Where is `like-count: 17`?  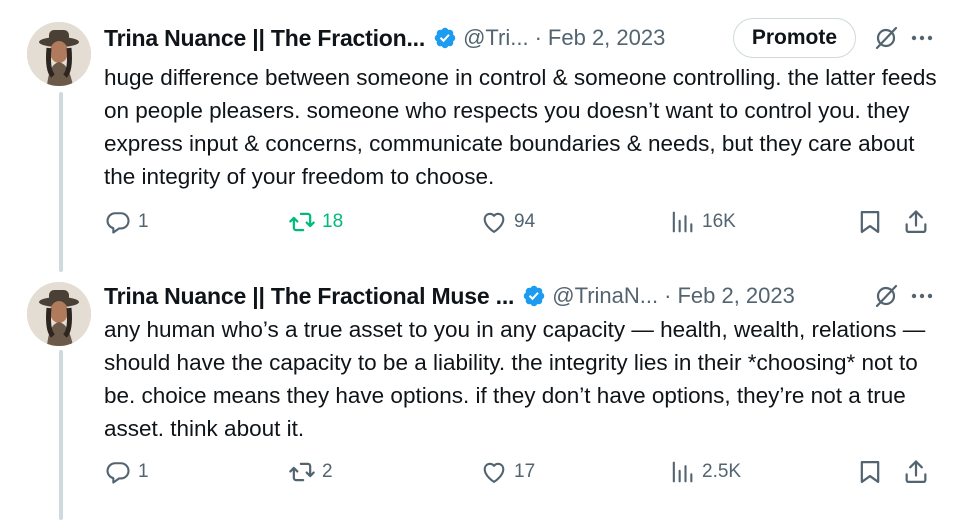
like-count: 17 is located at coordinates (525, 471).